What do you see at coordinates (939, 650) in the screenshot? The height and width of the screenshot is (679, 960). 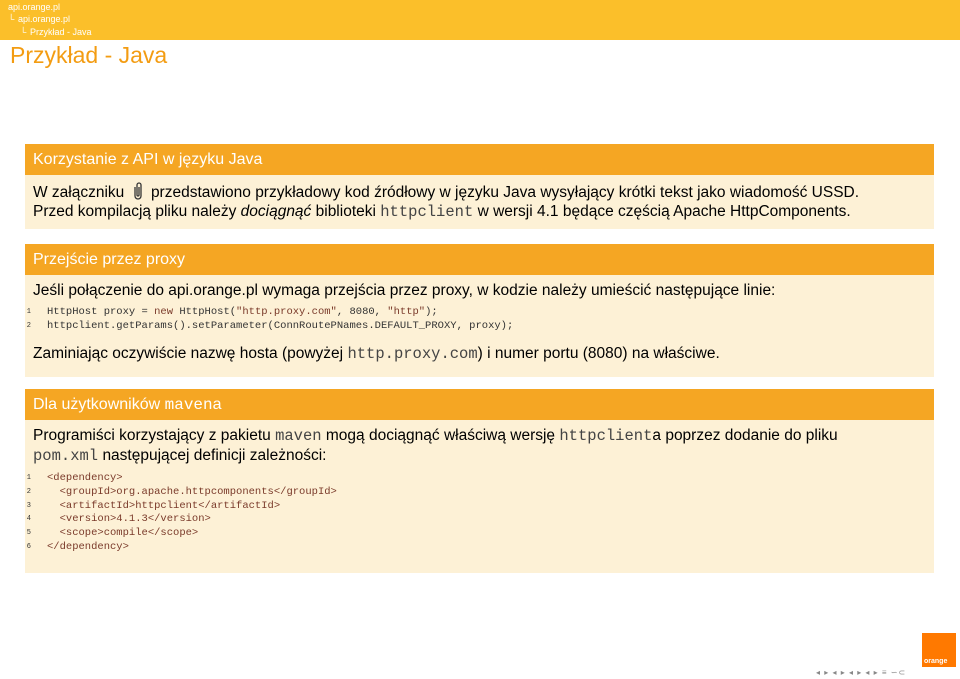 I see `orange-logo: orange` at bounding box center [939, 650].